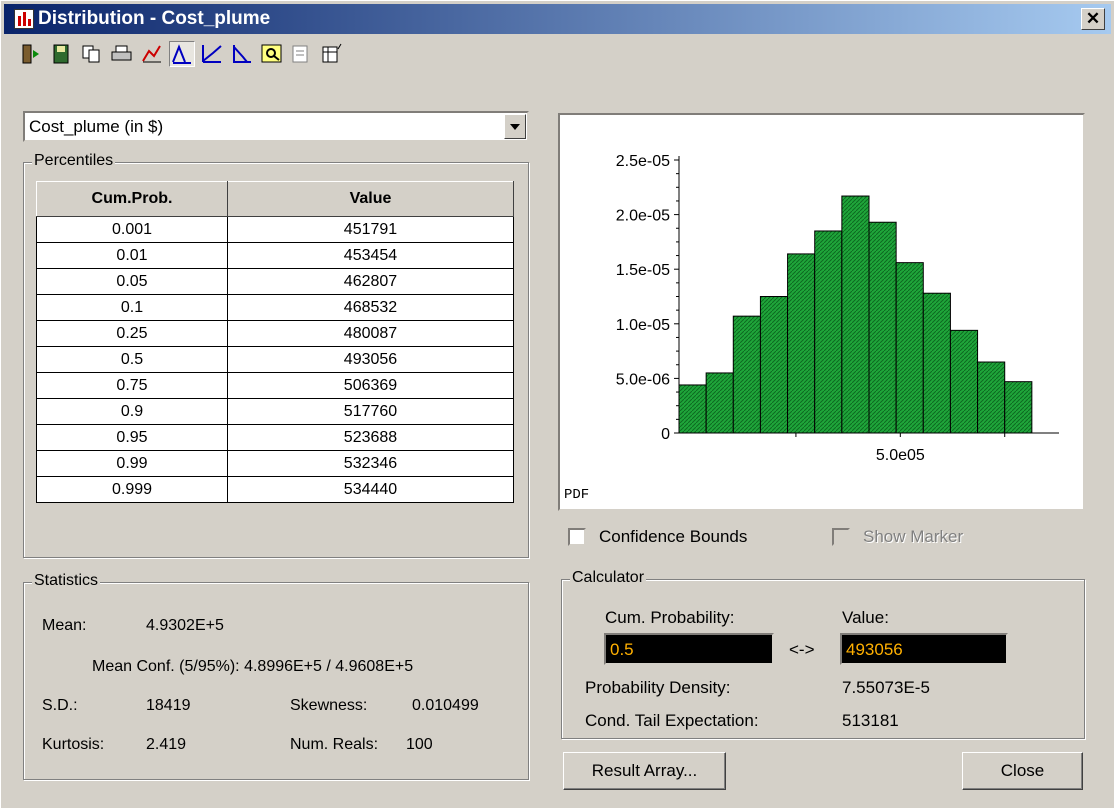 This screenshot has height=809, width=1115. I want to click on copy-icon, so click(92, 54).